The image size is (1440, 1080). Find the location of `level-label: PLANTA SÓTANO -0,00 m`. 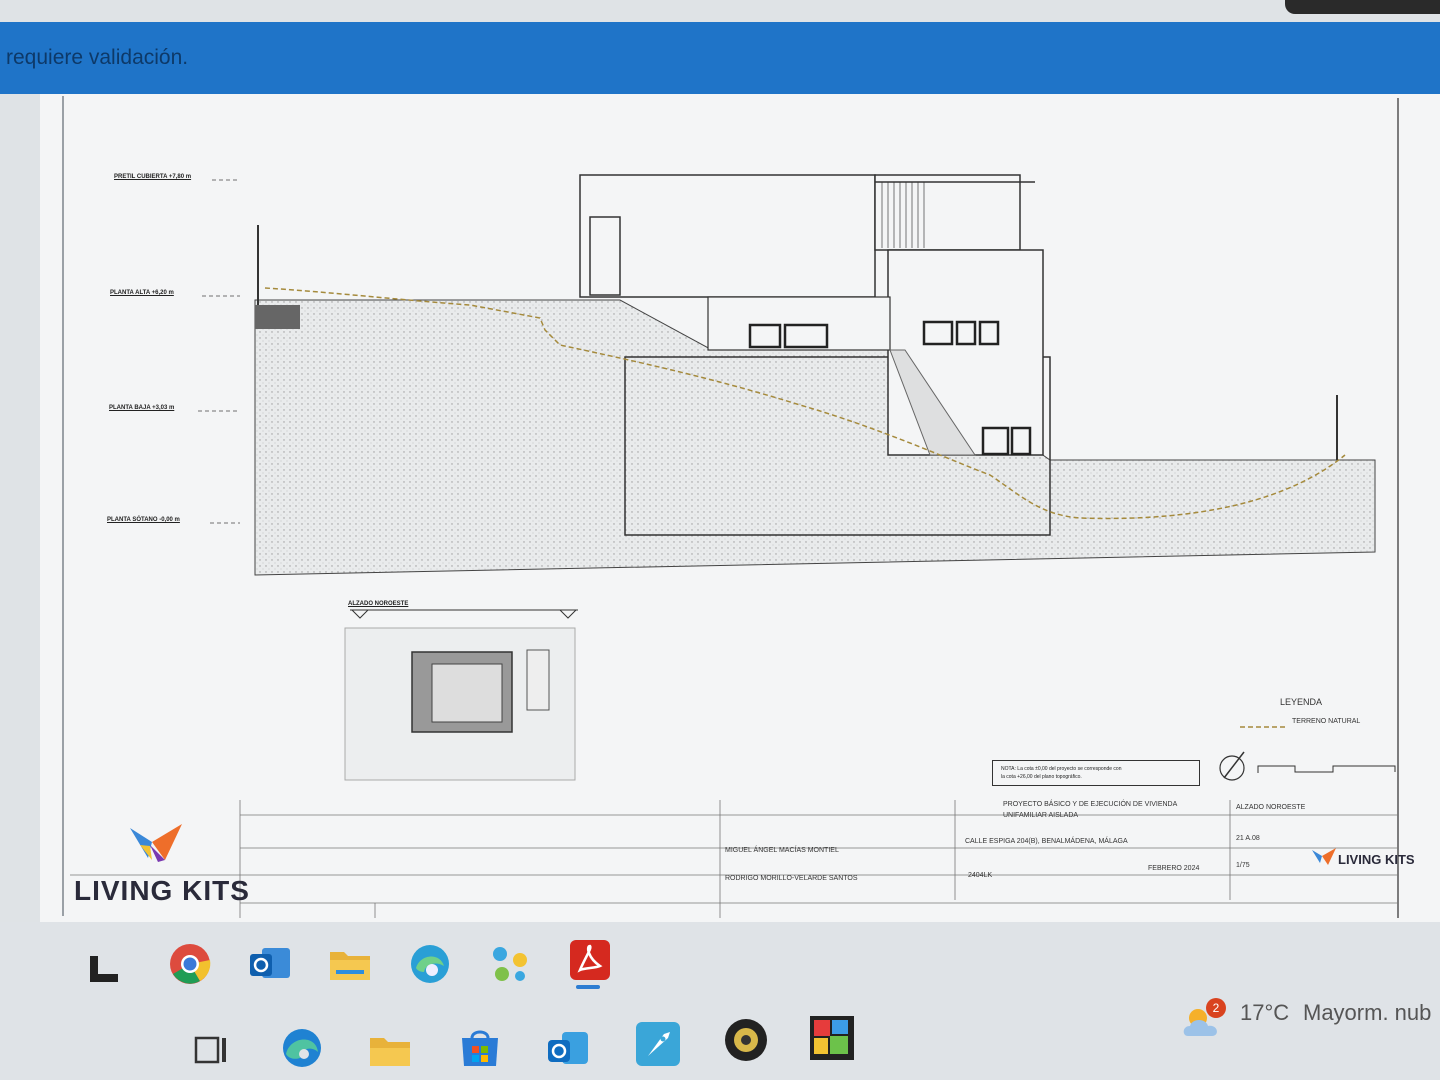

level-label: PLANTA SÓTANO -0,00 m is located at coordinates (143, 520).